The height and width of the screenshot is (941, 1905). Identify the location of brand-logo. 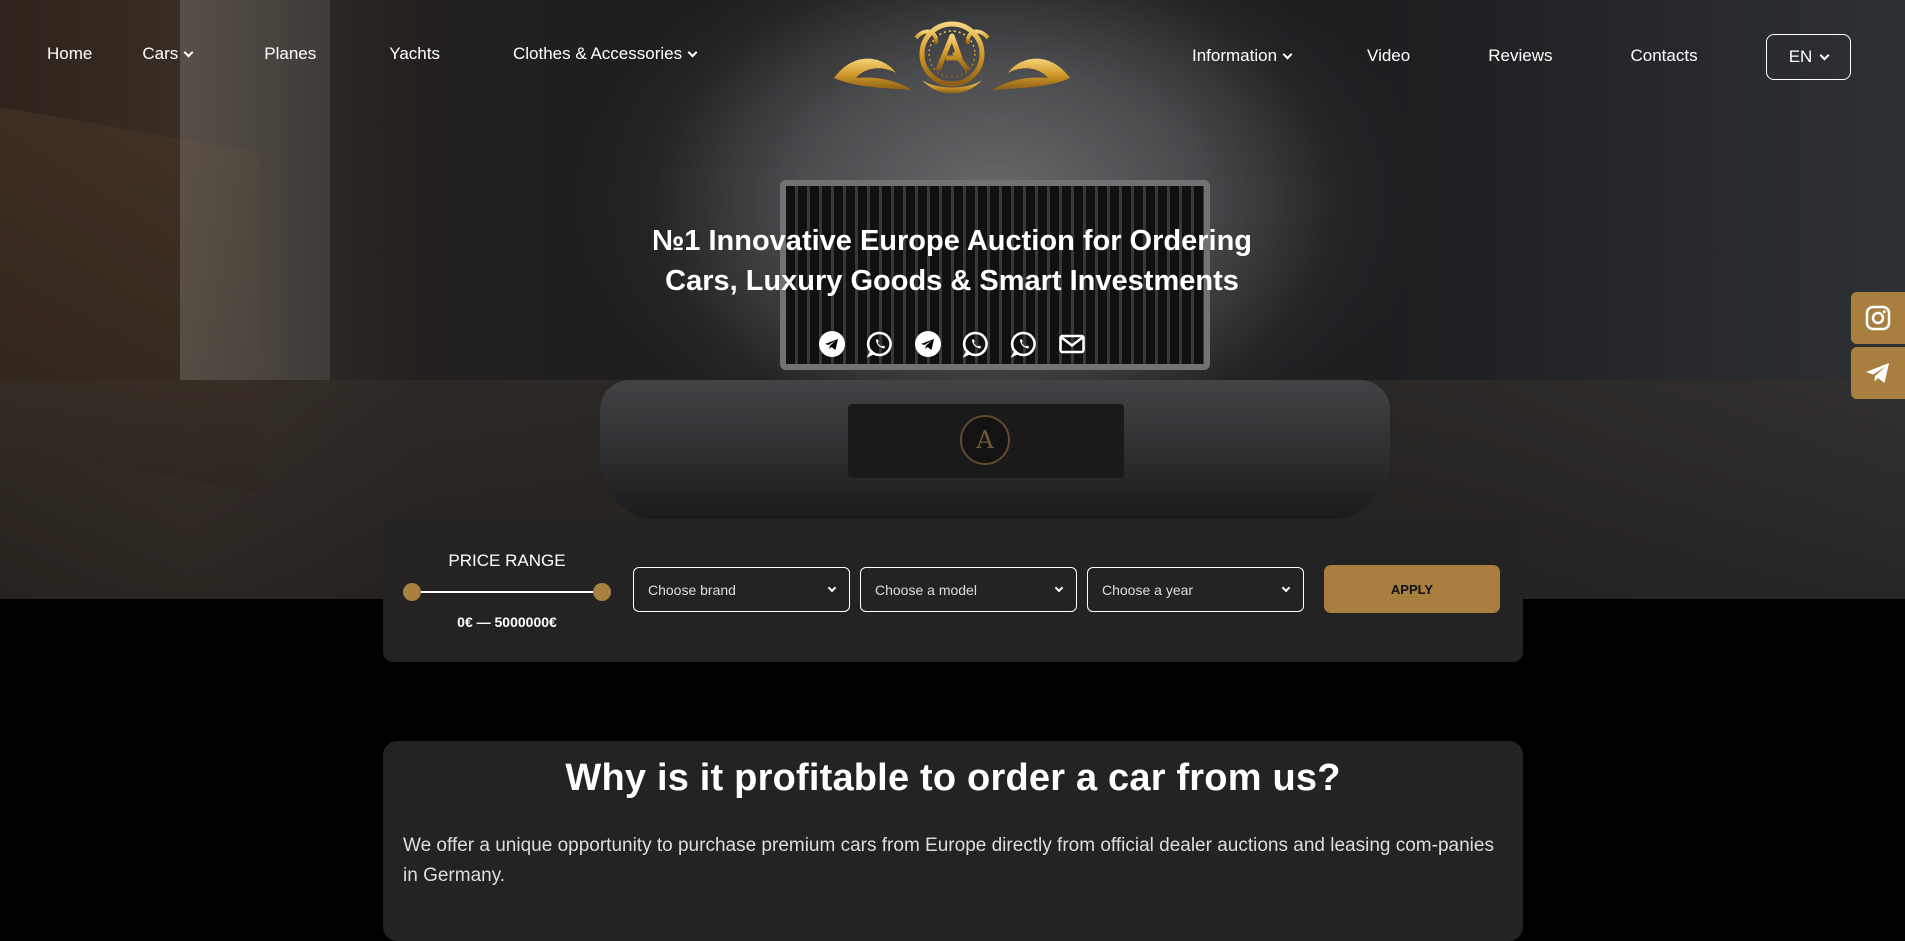
(952, 59).